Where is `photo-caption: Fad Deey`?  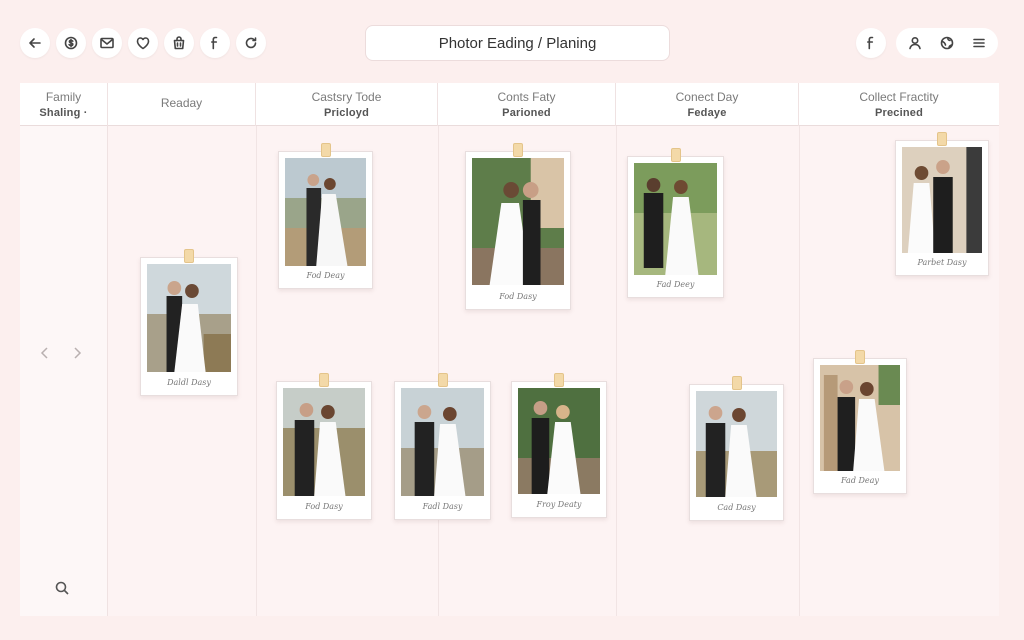
photo-caption: Fad Deey is located at coordinates (675, 284).